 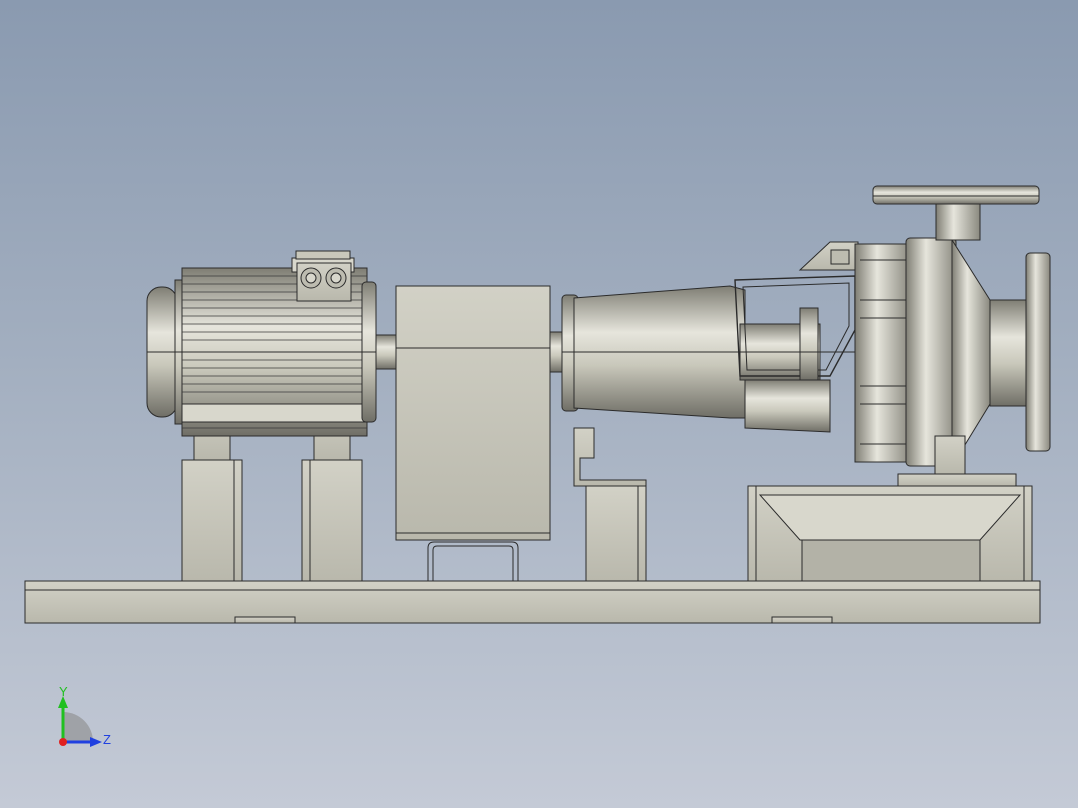 What do you see at coordinates (78, 727) in the screenshot?
I see `triad-arc` at bounding box center [78, 727].